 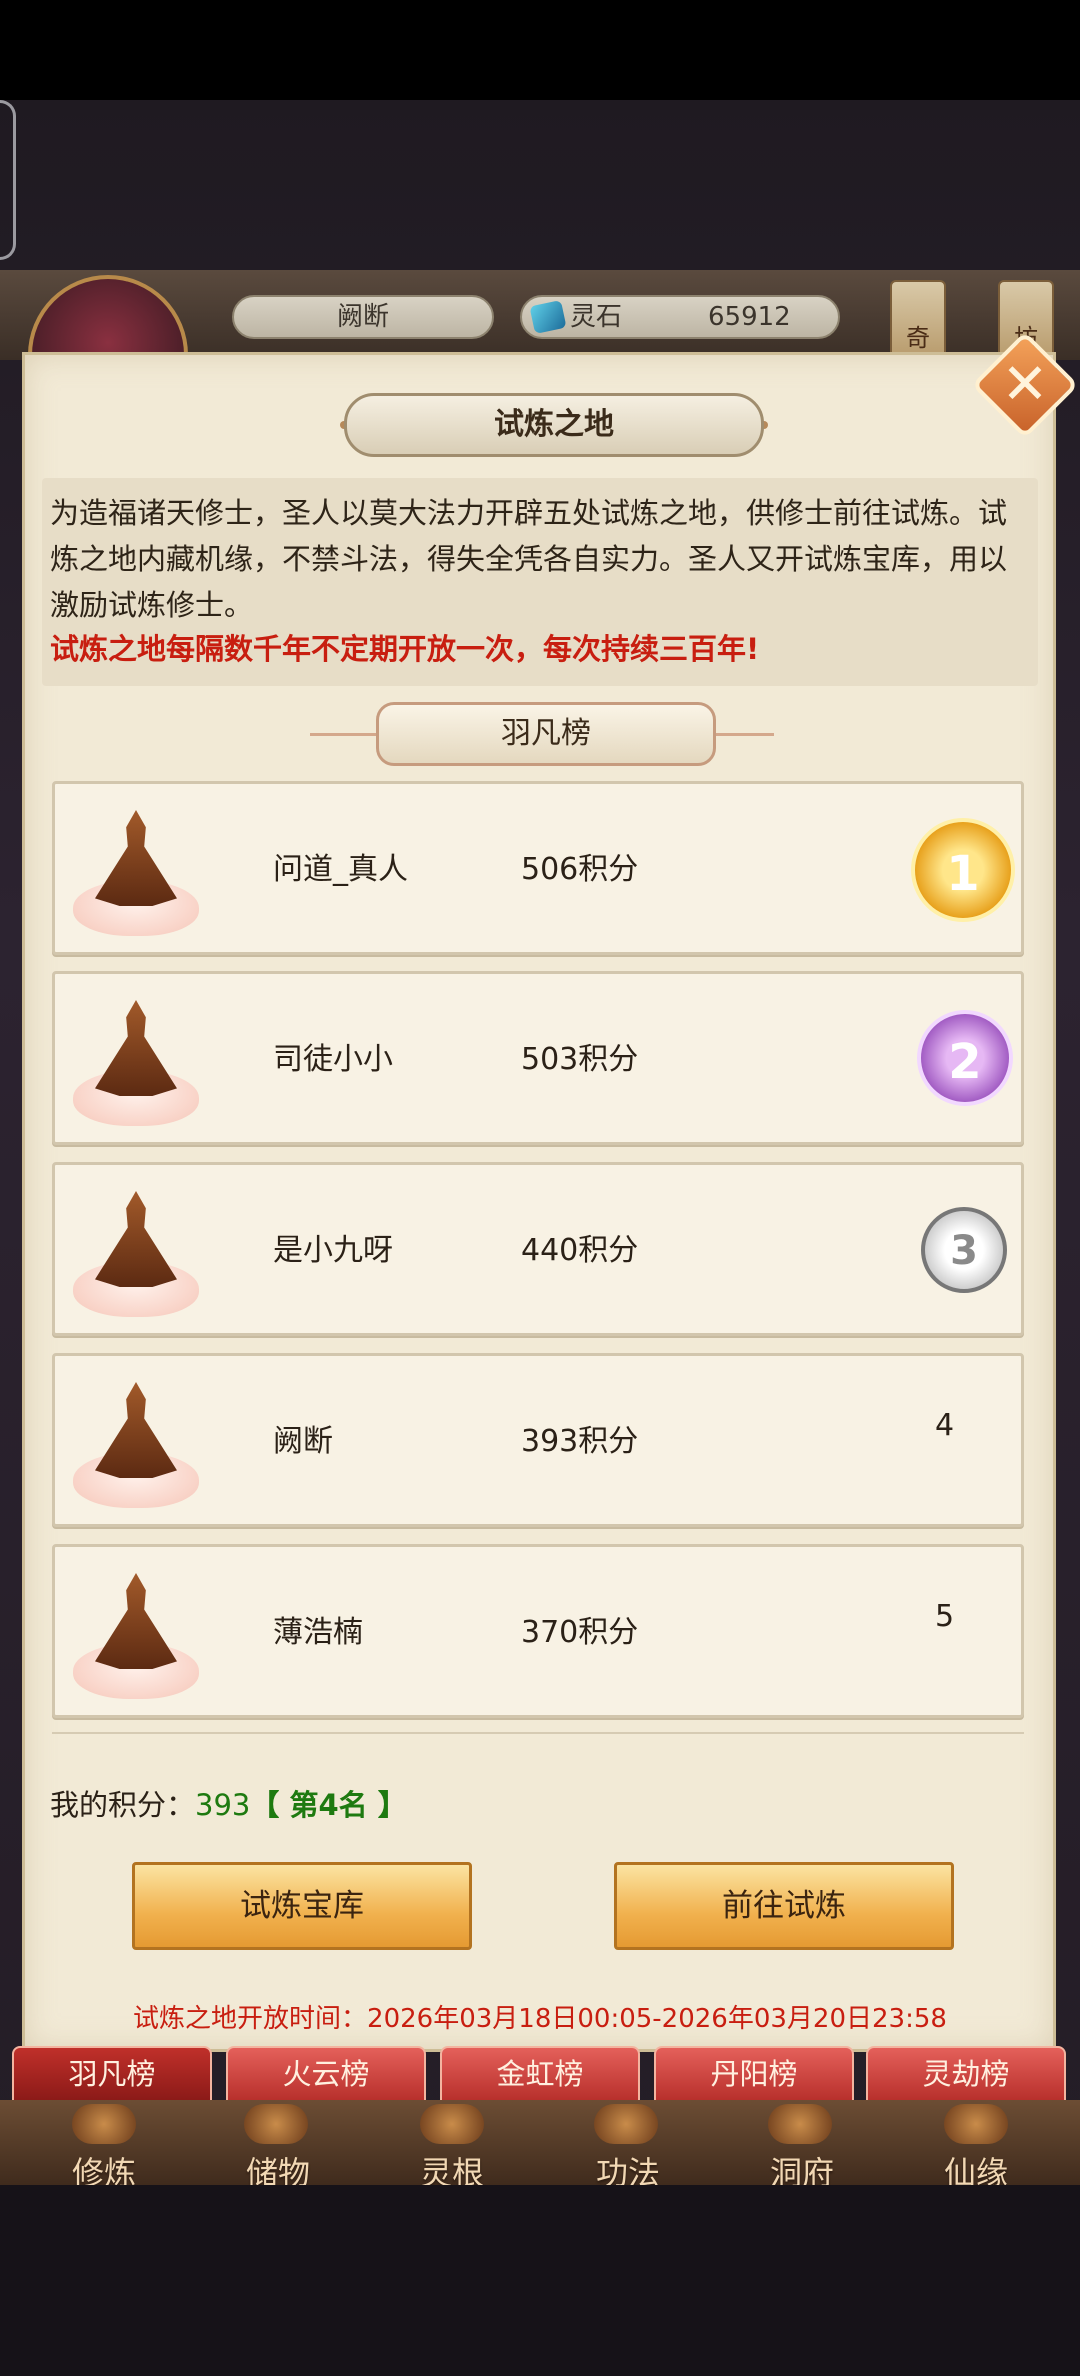 What do you see at coordinates (945, 1616) in the screenshot?
I see `ranking-number: 5` at bounding box center [945, 1616].